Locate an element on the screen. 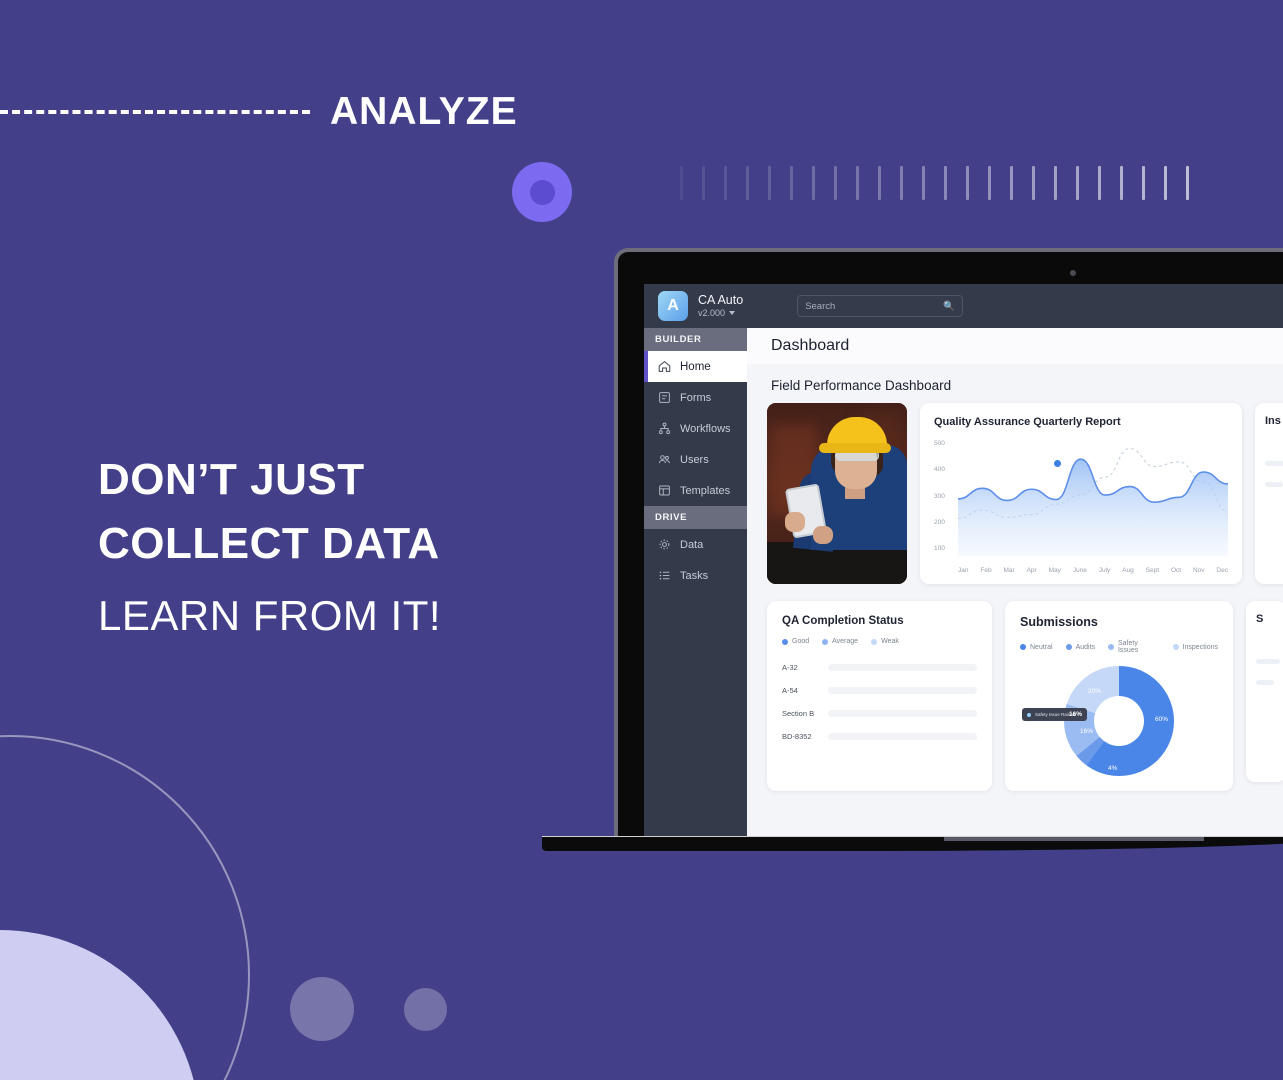  x-tick: Apr is located at coordinates (1031, 570).